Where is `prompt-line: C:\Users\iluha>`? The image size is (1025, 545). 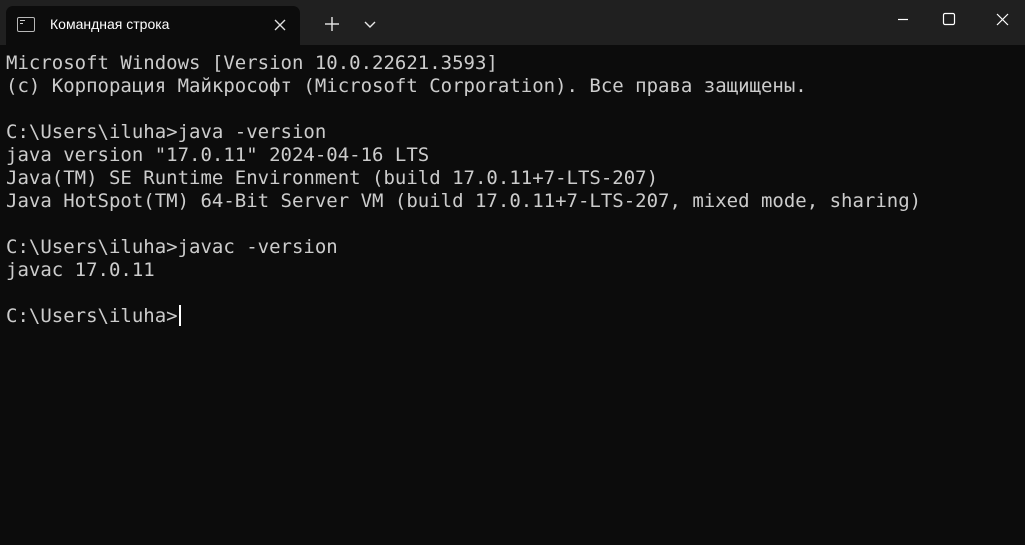 prompt-line: C:\Users\iluha> is located at coordinates (512, 316).